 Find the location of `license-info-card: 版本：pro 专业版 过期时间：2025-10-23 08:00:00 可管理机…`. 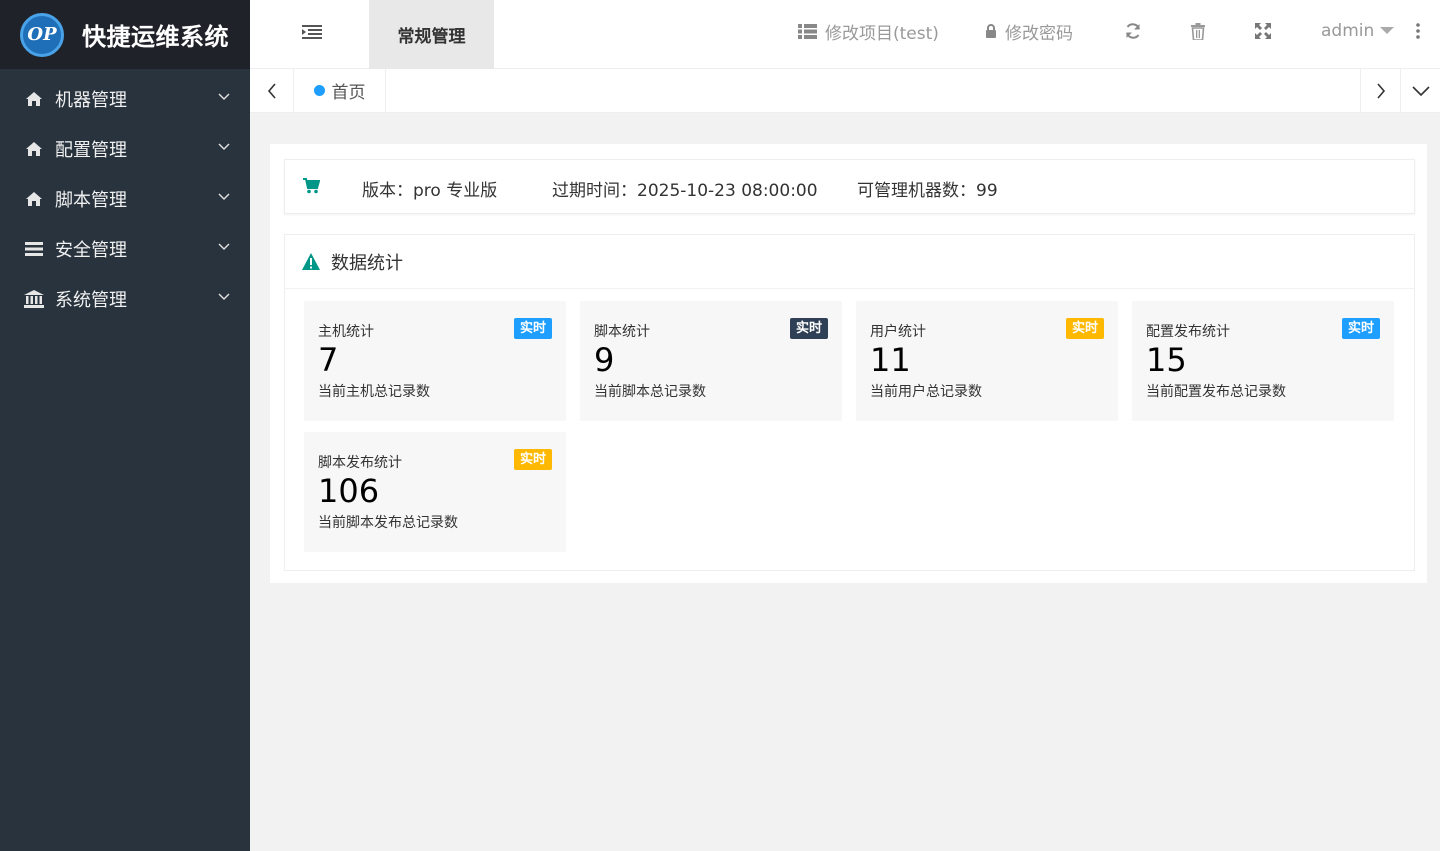

license-info-card: 版本：pro 专业版 过期时间：2025-10-23 08:00:00 可管理机… is located at coordinates (849, 186).